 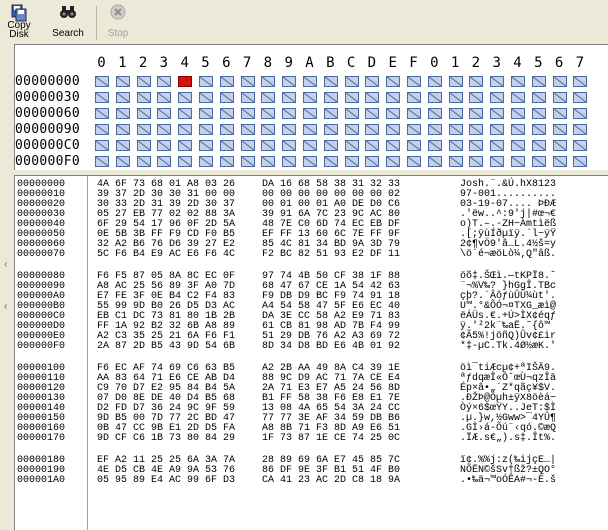 What do you see at coordinates (68, 23) in the screenshot?
I see `search-button: Search` at bounding box center [68, 23].